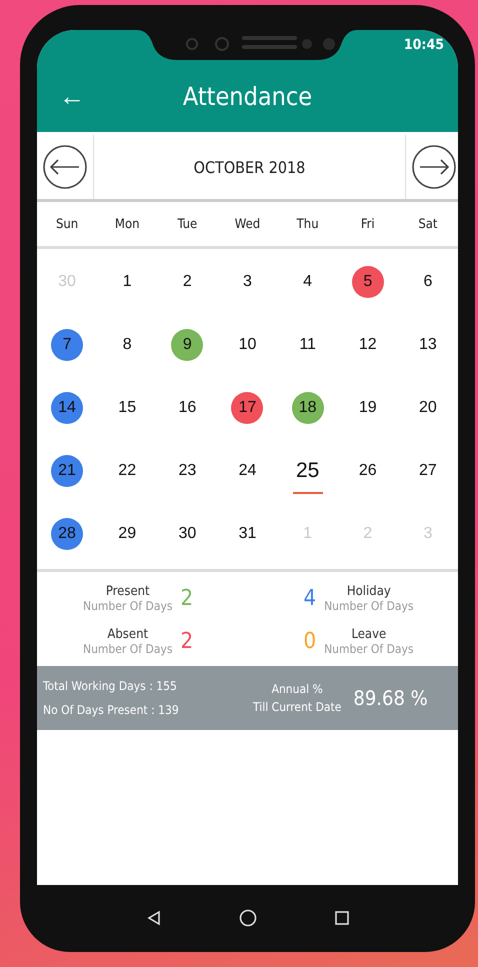 The height and width of the screenshot is (967, 478). Describe the element at coordinates (428, 282) in the screenshot. I see `calendar-day: 6` at that location.